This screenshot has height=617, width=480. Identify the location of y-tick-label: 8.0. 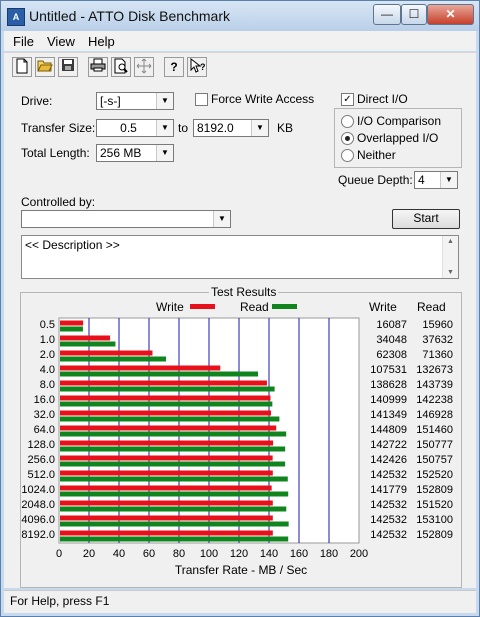
(47, 384).